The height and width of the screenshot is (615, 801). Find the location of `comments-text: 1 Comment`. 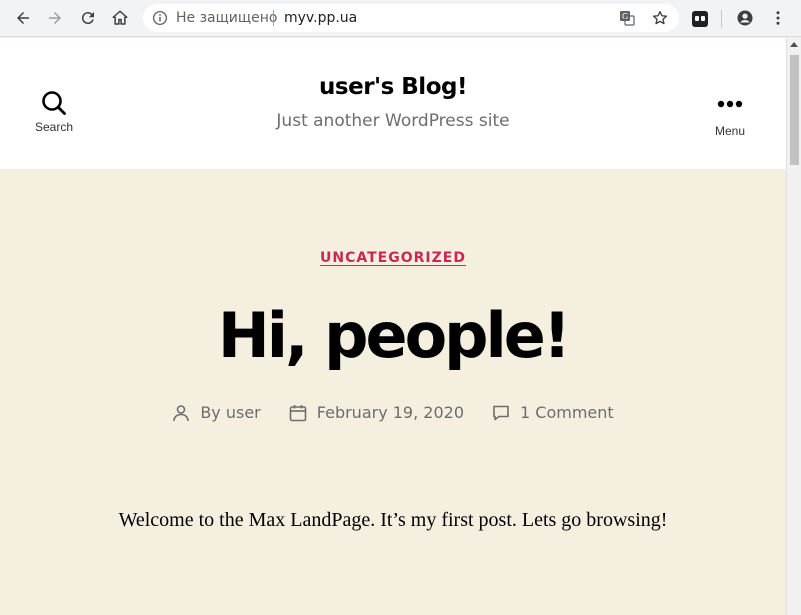

comments-text: 1 Comment is located at coordinates (567, 412).